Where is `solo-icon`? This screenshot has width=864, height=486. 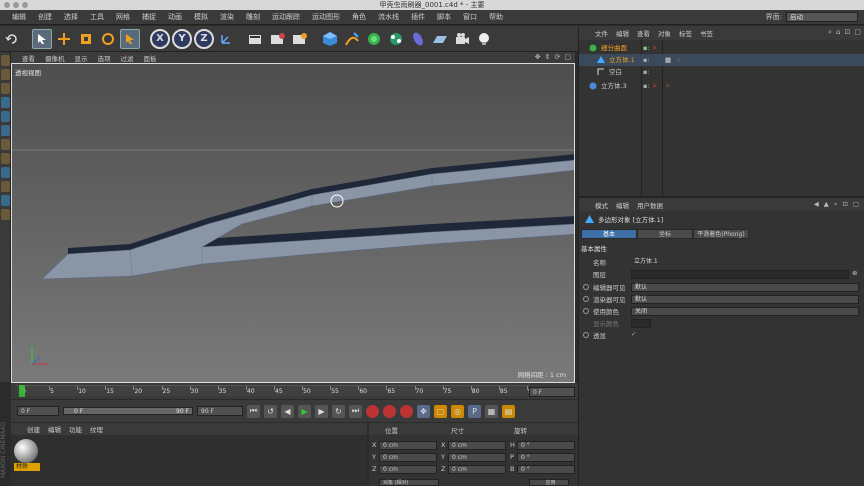
solo-icon is located at coordinates (5, 214).